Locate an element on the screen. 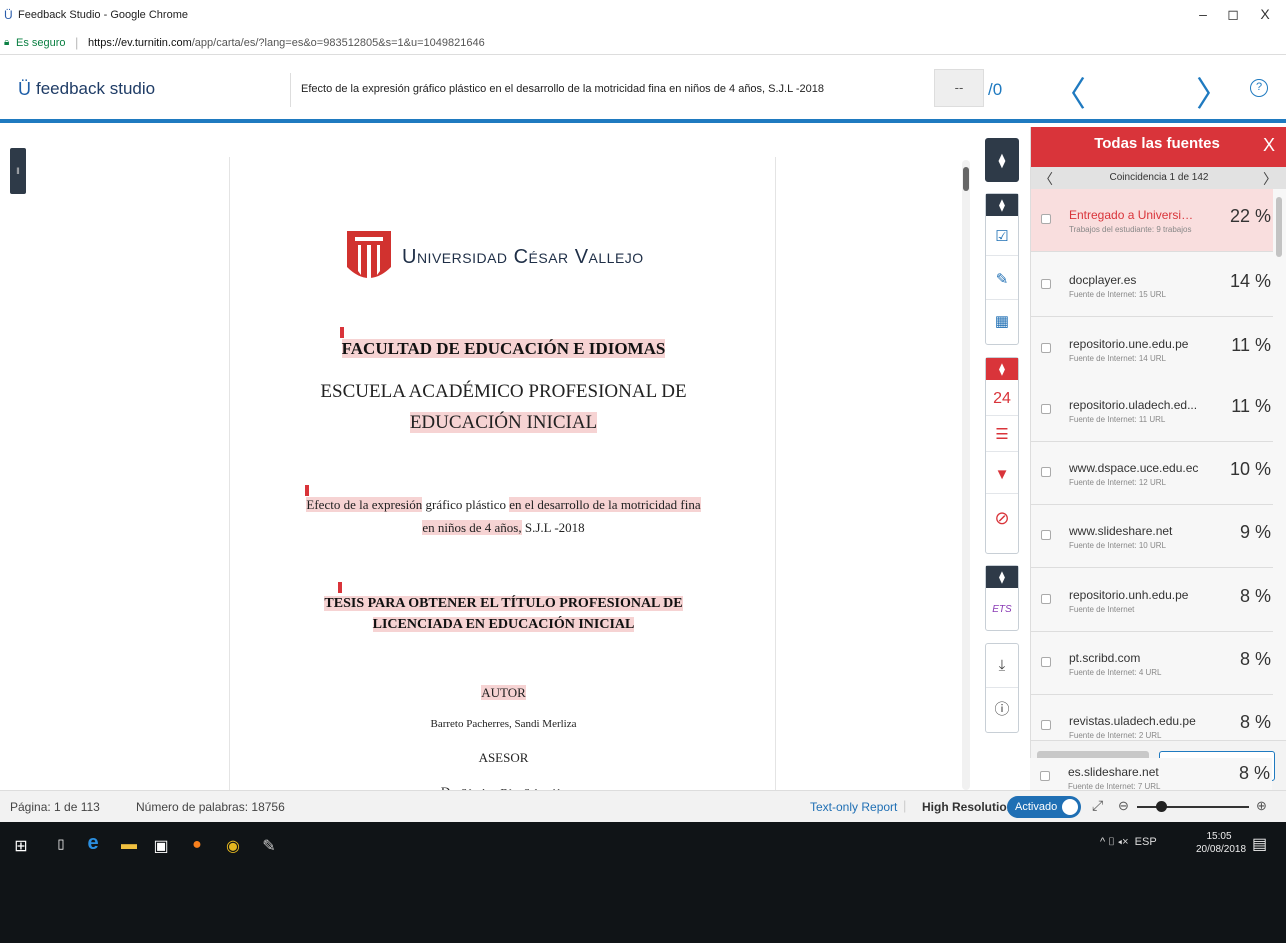  match-overview-icon: ☰ is located at coordinates (1002, 435).